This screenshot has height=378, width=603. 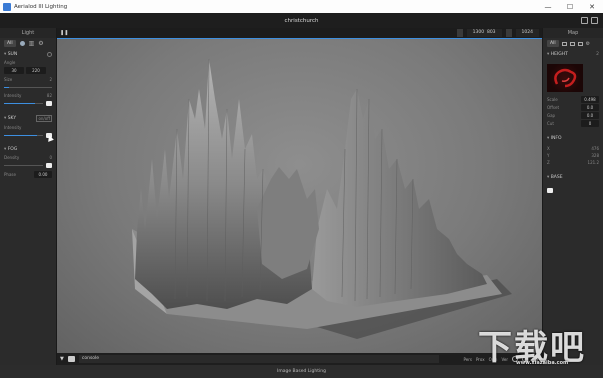 I want to click on viewport-toolbar: ❚❚ 1300 803 1024, so click(x=299, y=33).